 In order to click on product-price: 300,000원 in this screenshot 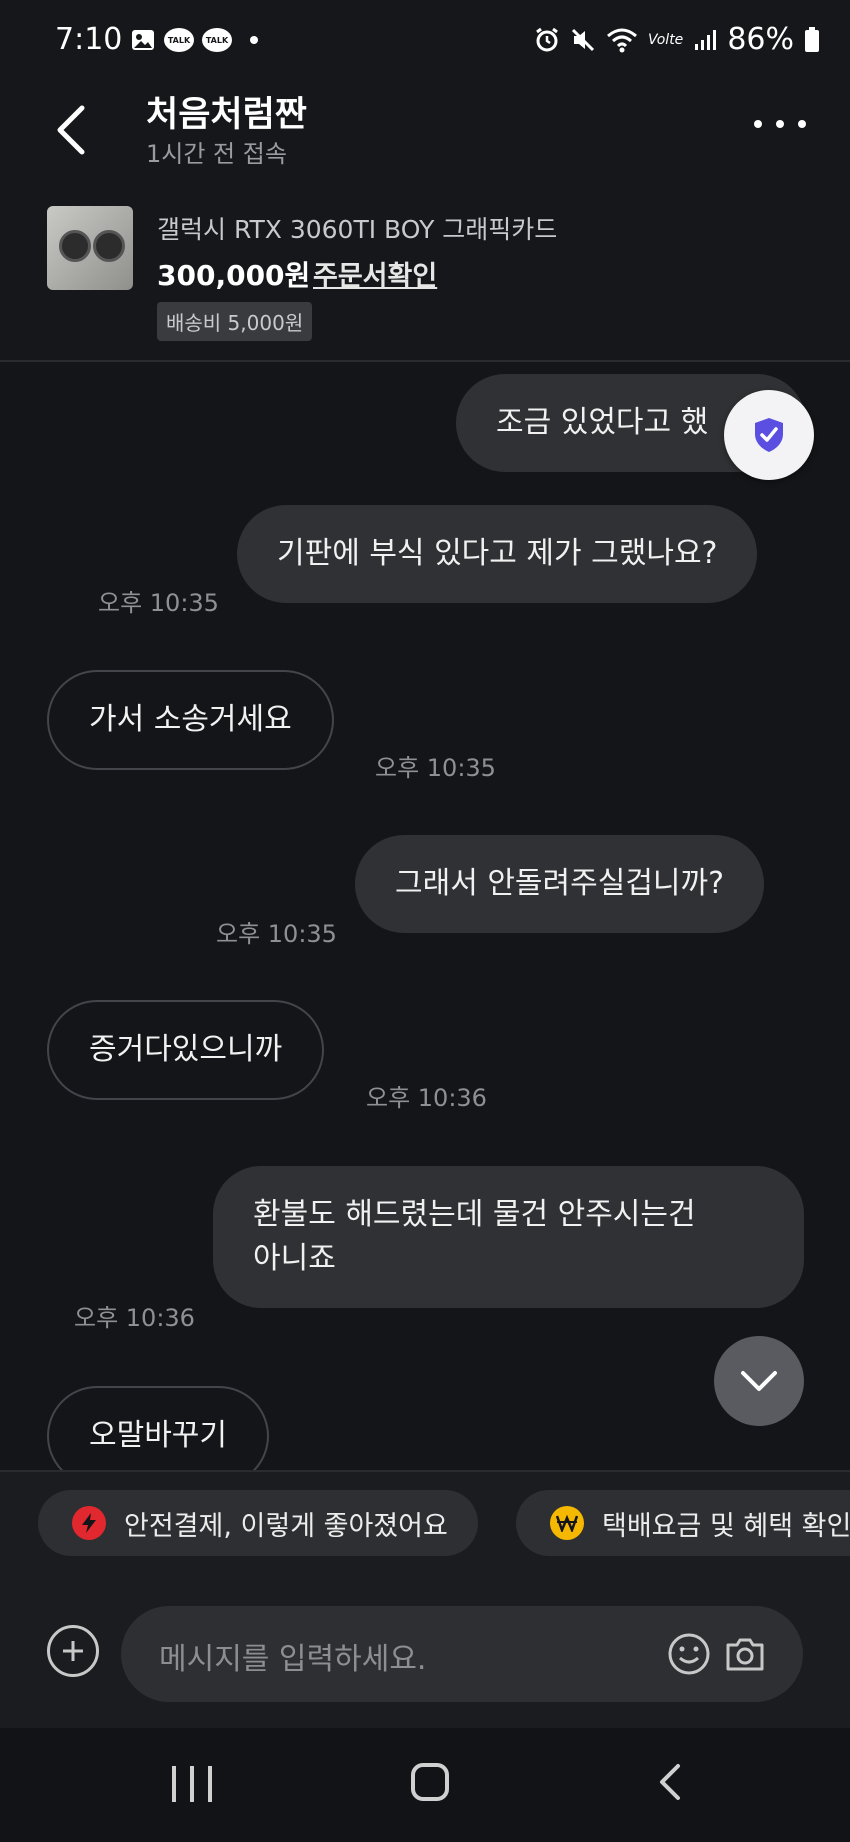, I will do `click(234, 275)`.